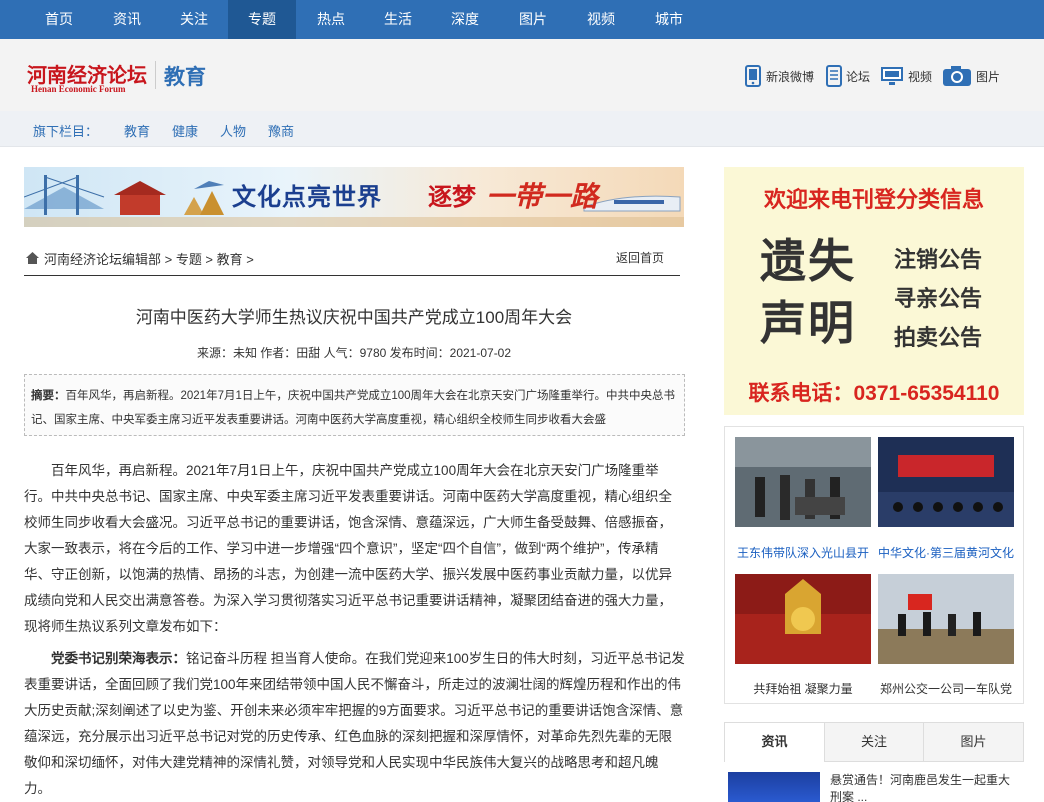 The width and height of the screenshot is (1044, 802). Describe the element at coordinates (398, 19) in the screenshot. I see `nav-item-life: 生活` at that location.